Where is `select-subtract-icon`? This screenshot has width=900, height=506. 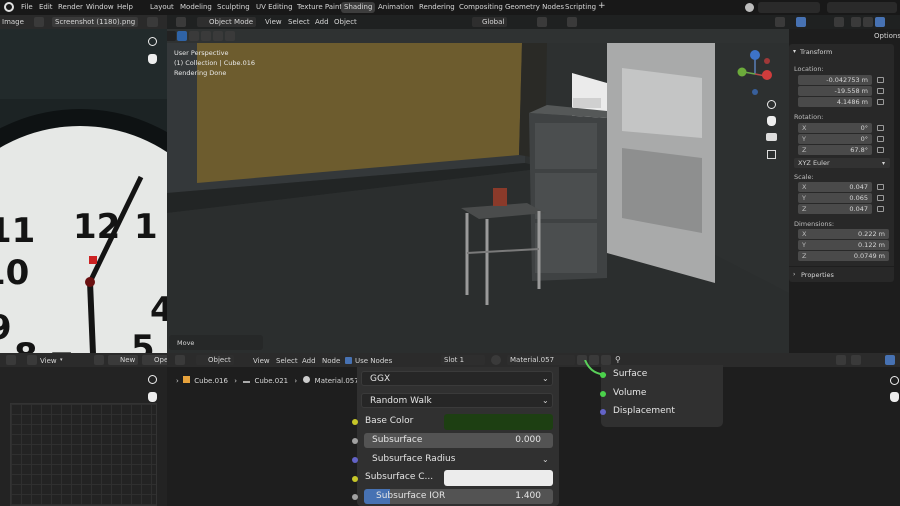 select-subtract-icon is located at coordinates (206, 36).